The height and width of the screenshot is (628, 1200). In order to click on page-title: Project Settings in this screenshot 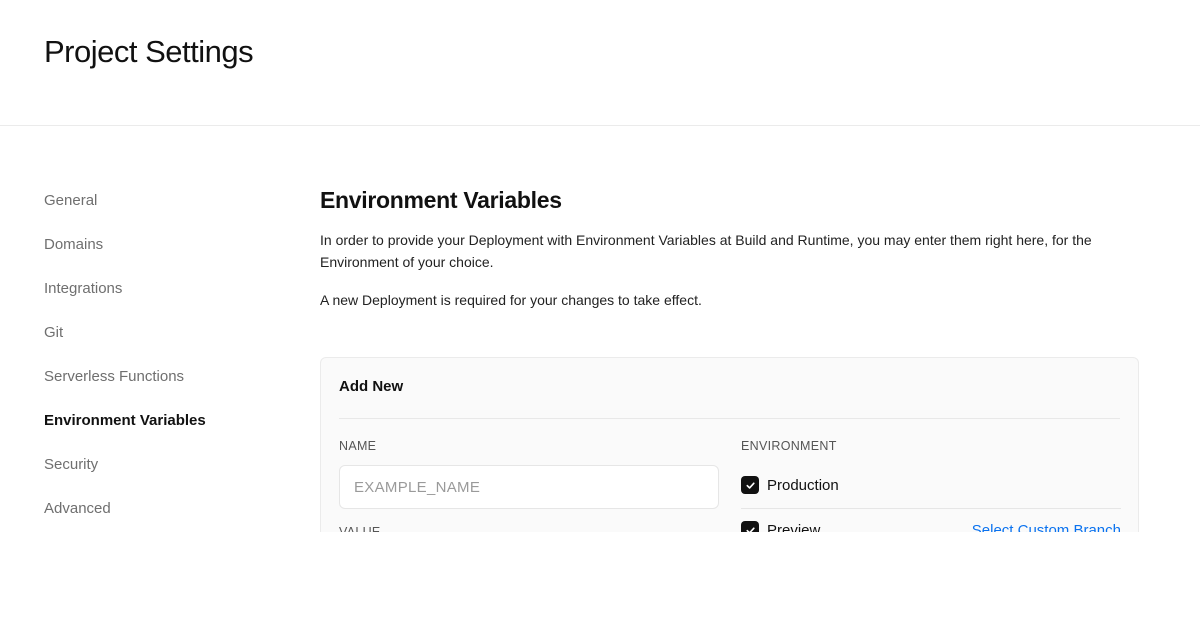, I will do `click(149, 51)`.